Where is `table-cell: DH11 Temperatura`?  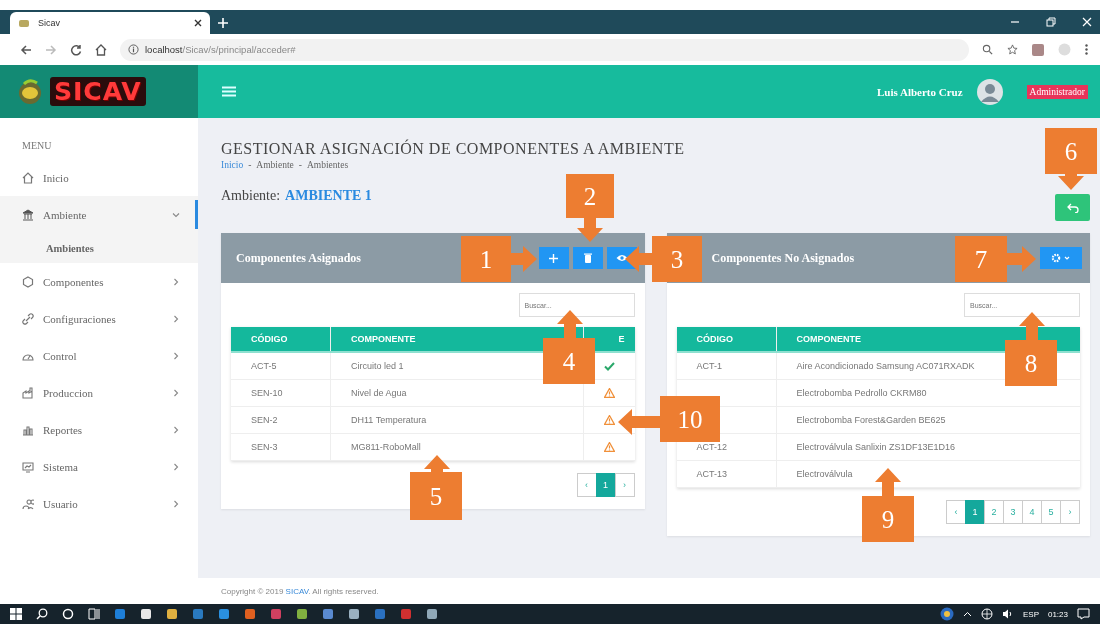 table-cell: DH11 Temperatura is located at coordinates (389, 420).